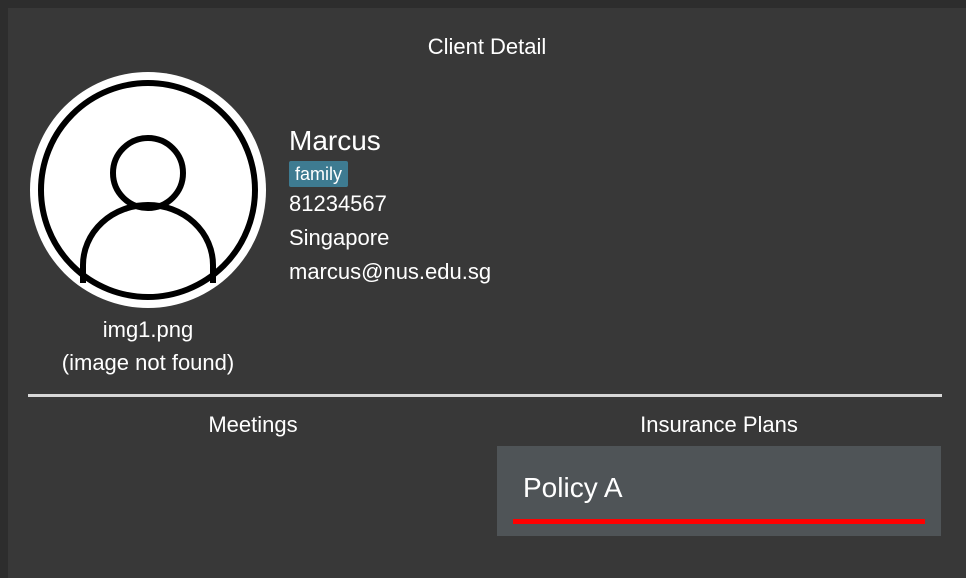  I want to click on top-border, so click(483, 4).